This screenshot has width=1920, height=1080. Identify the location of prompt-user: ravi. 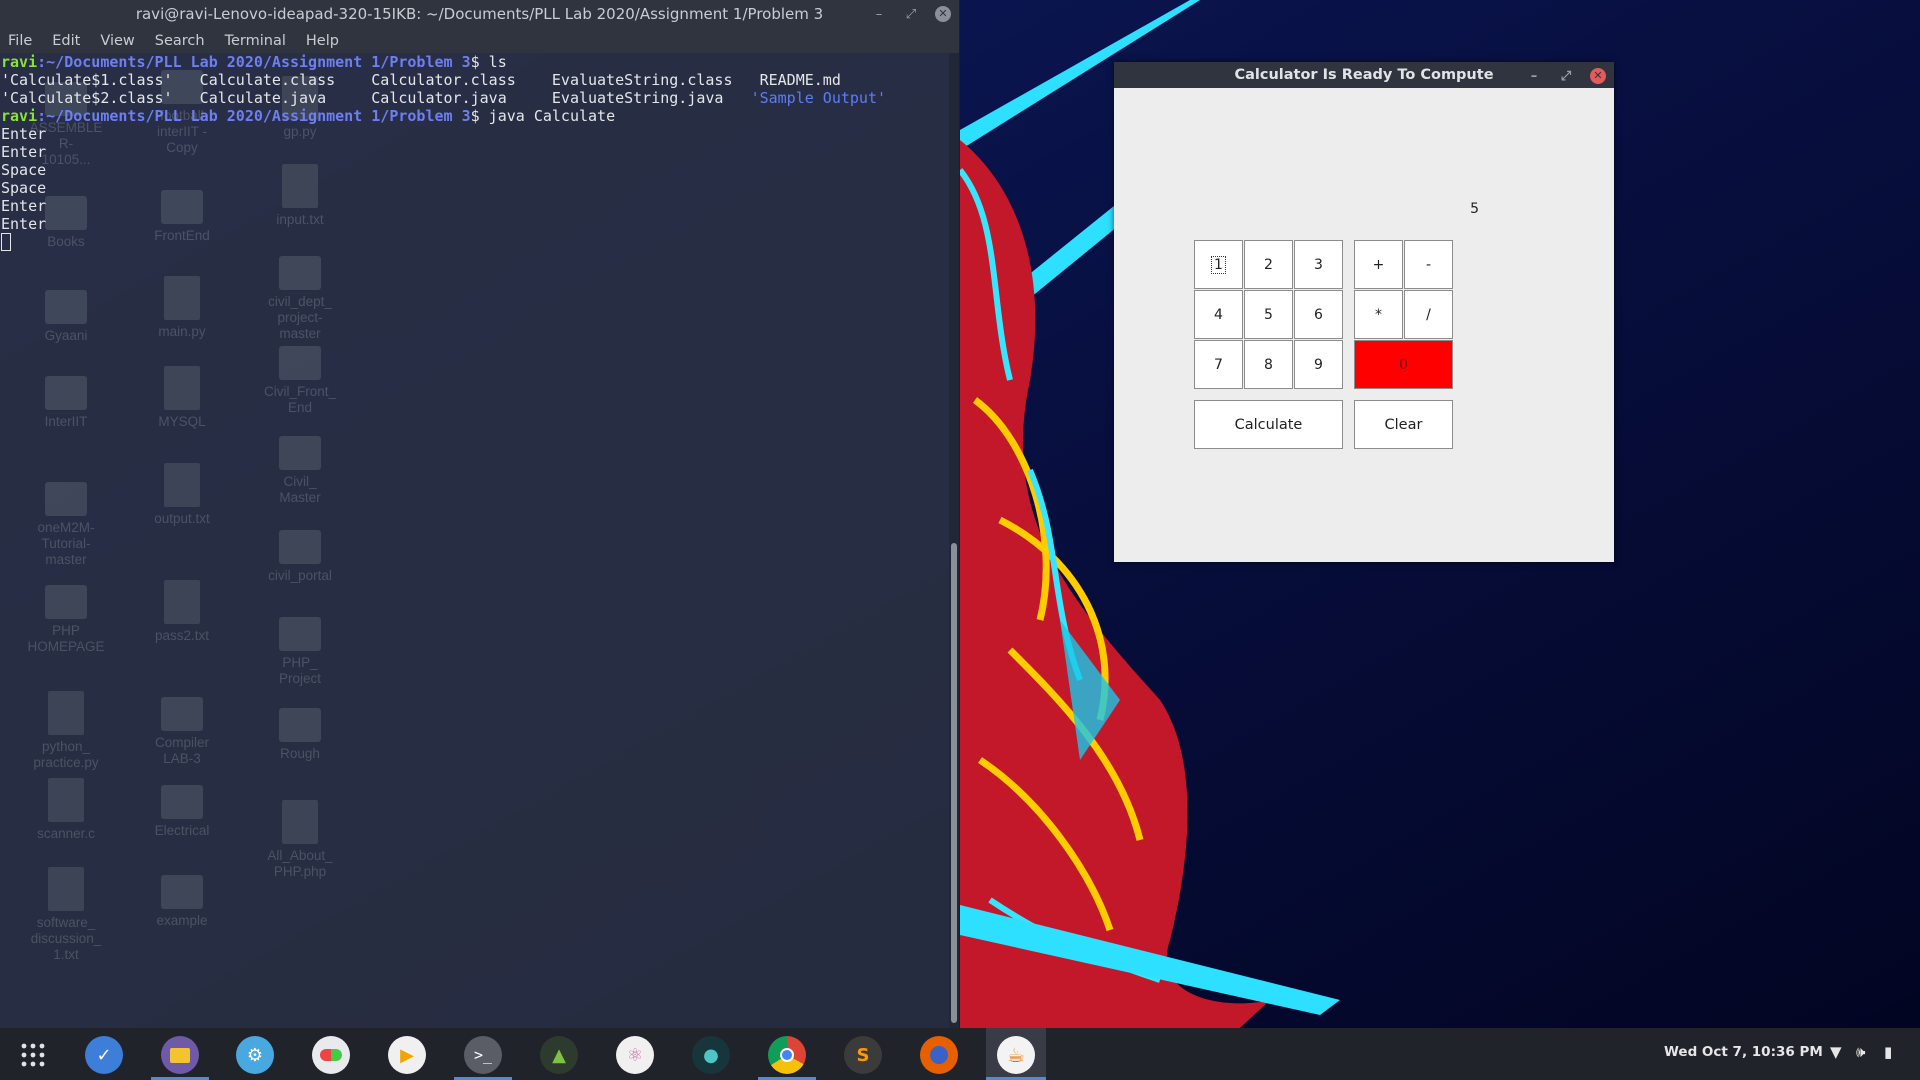
(19, 62).